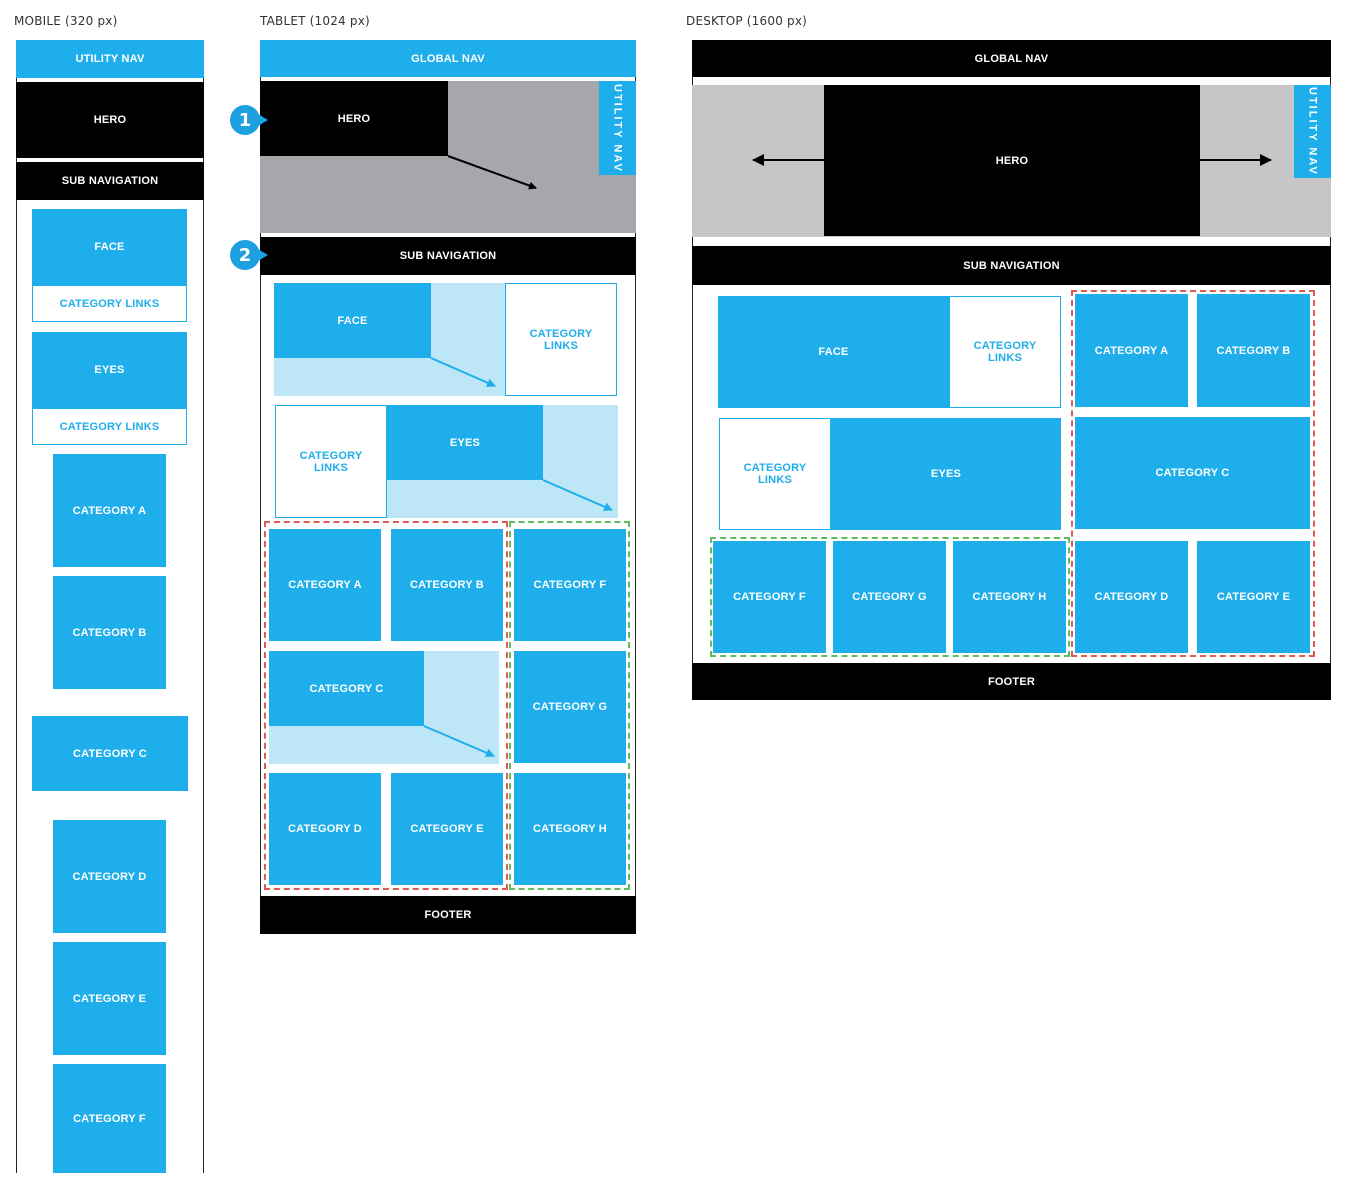  What do you see at coordinates (617, 128) in the screenshot?
I see `tablet-utility-nav: UTILITY NAV` at bounding box center [617, 128].